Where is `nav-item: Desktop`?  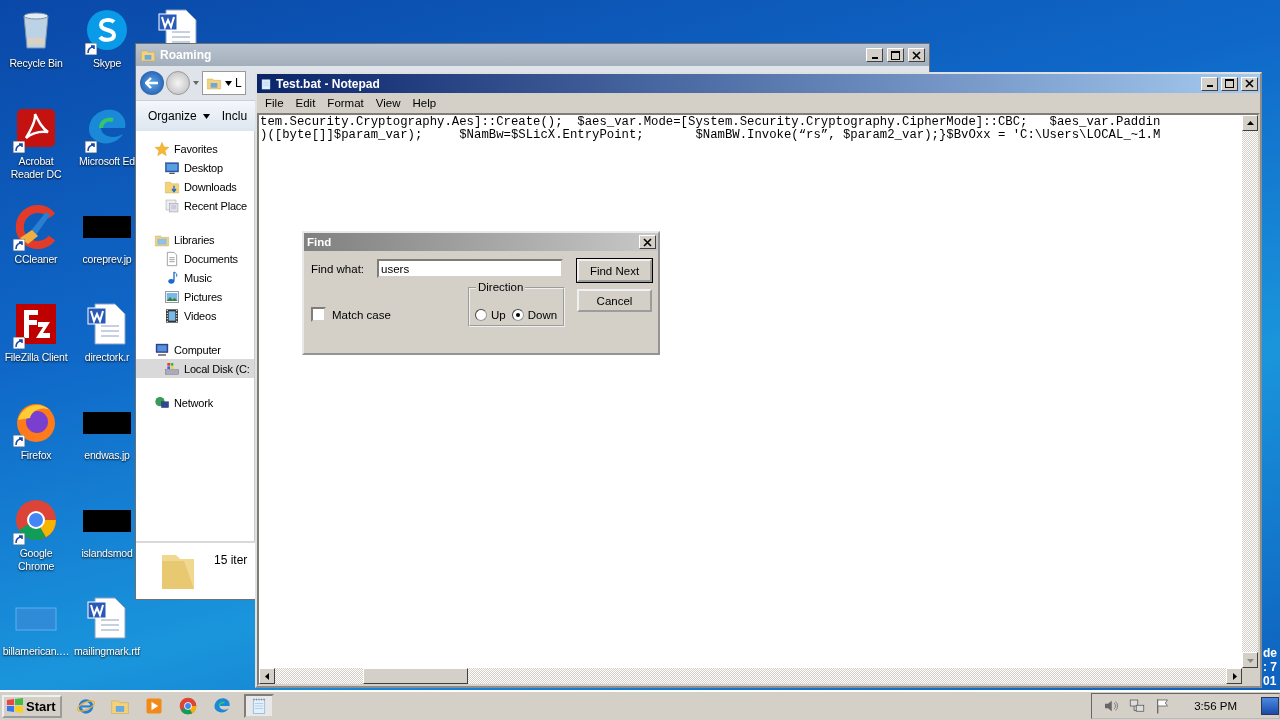 nav-item: Desktop is located at coordinates (195, 167).